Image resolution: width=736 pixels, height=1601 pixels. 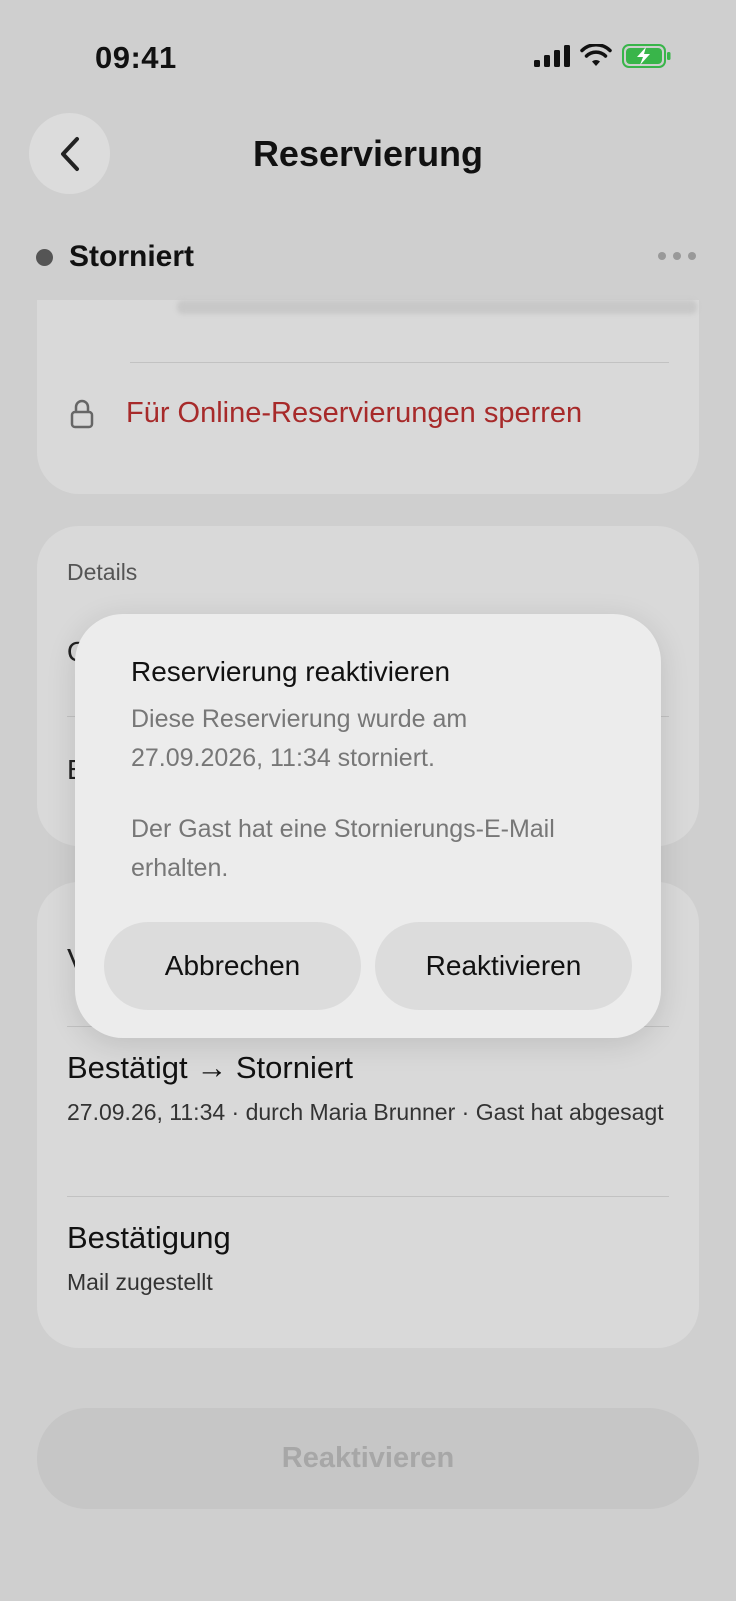 What do you see at coordinates (102, 572) in the screenshot?
I see `details-heading: Details` at bounding box center [102, 572].